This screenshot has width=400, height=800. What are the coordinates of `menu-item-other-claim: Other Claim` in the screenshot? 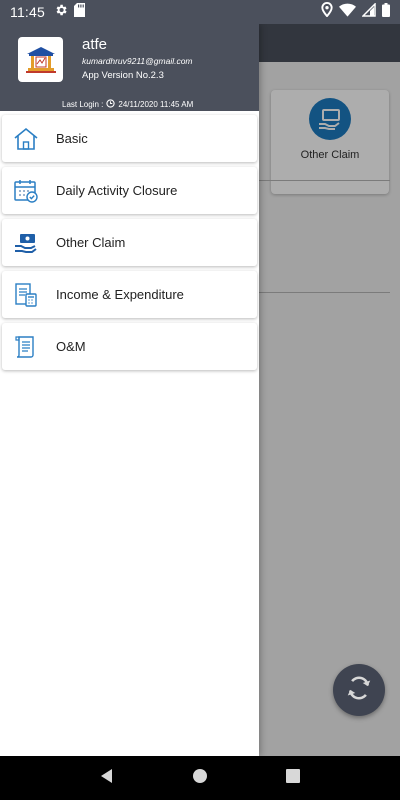 It's located at (129, 242).